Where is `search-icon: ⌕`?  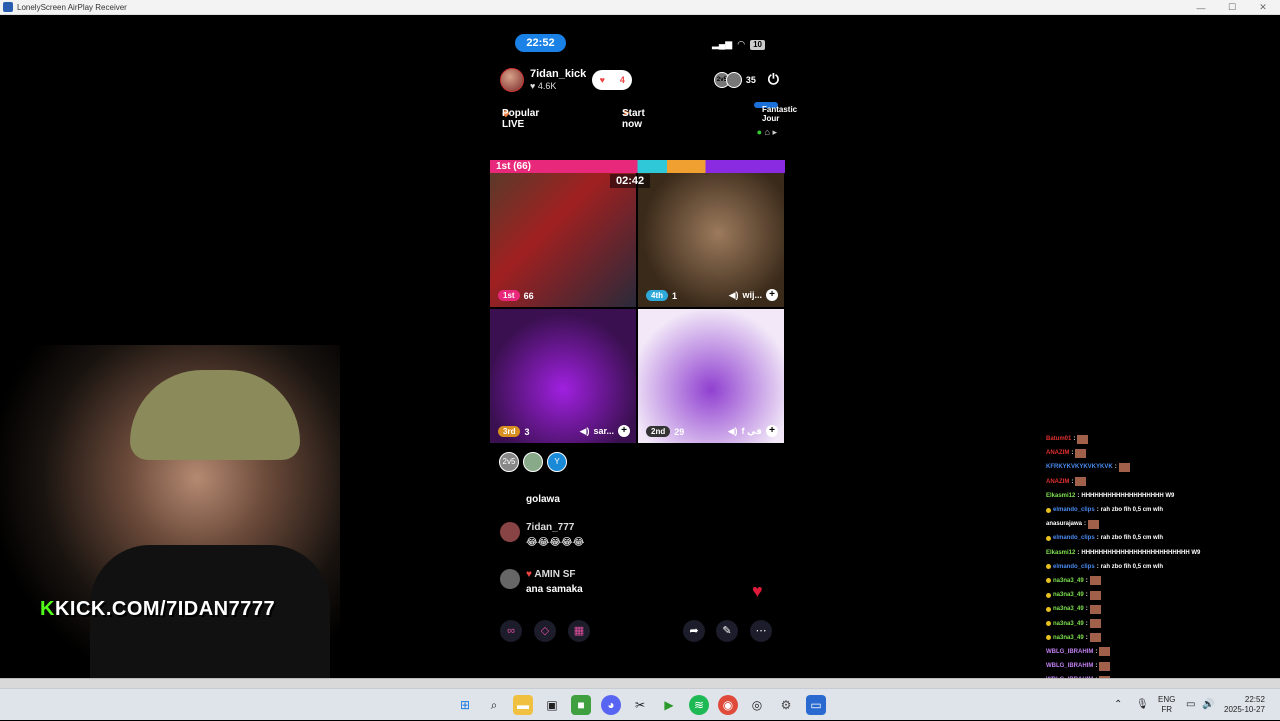
search-icon: ⌕ is located at coordinates (494, 705).